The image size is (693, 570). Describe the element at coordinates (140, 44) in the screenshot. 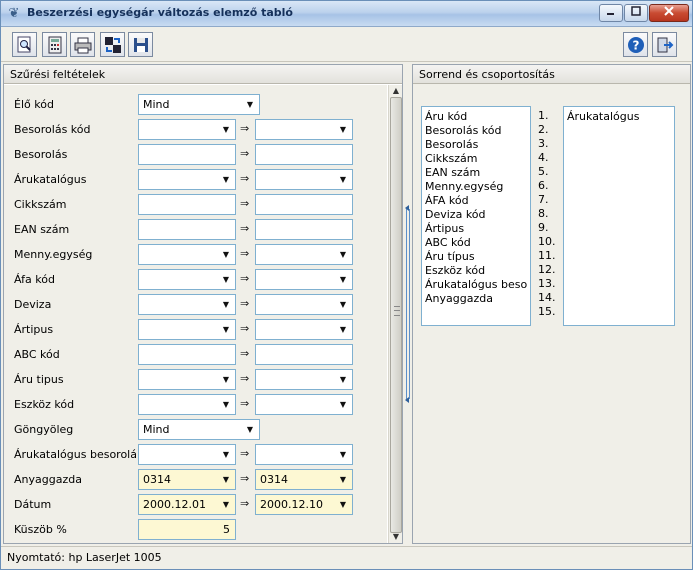

I see `save-button` at that location.